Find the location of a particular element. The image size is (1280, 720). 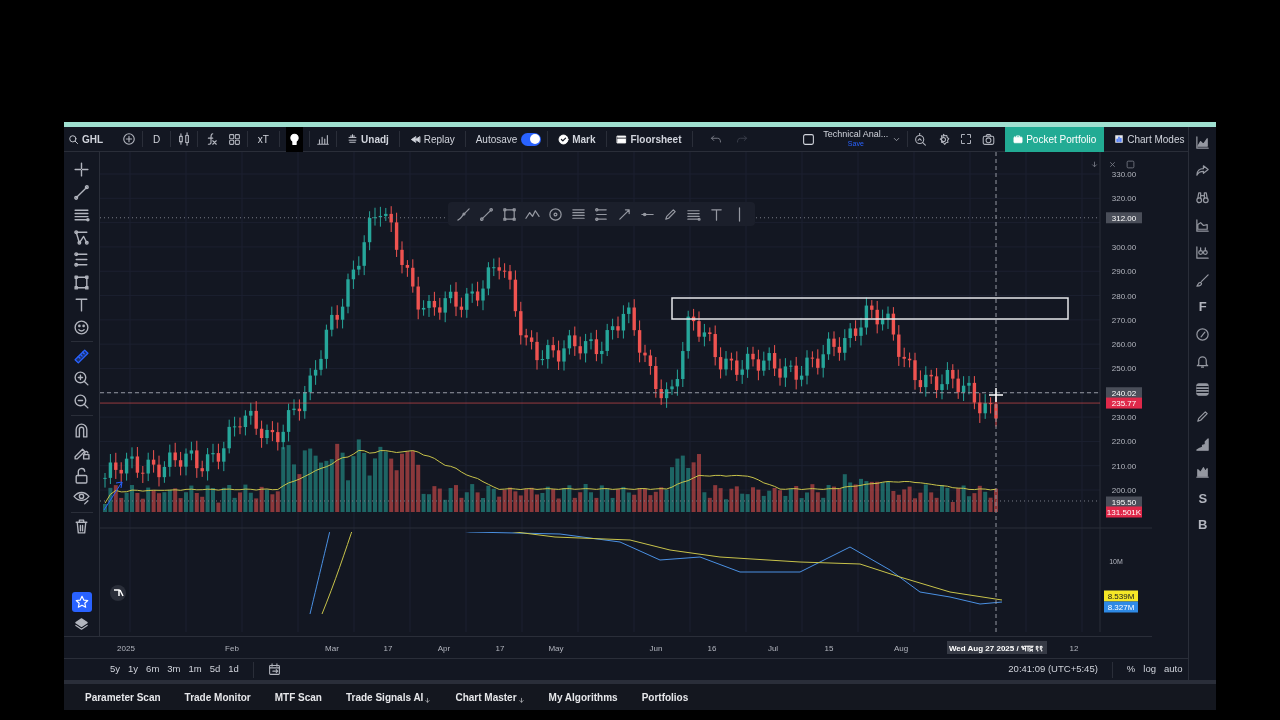

price-label: 200.00 is located at coordinates (1124, 491).